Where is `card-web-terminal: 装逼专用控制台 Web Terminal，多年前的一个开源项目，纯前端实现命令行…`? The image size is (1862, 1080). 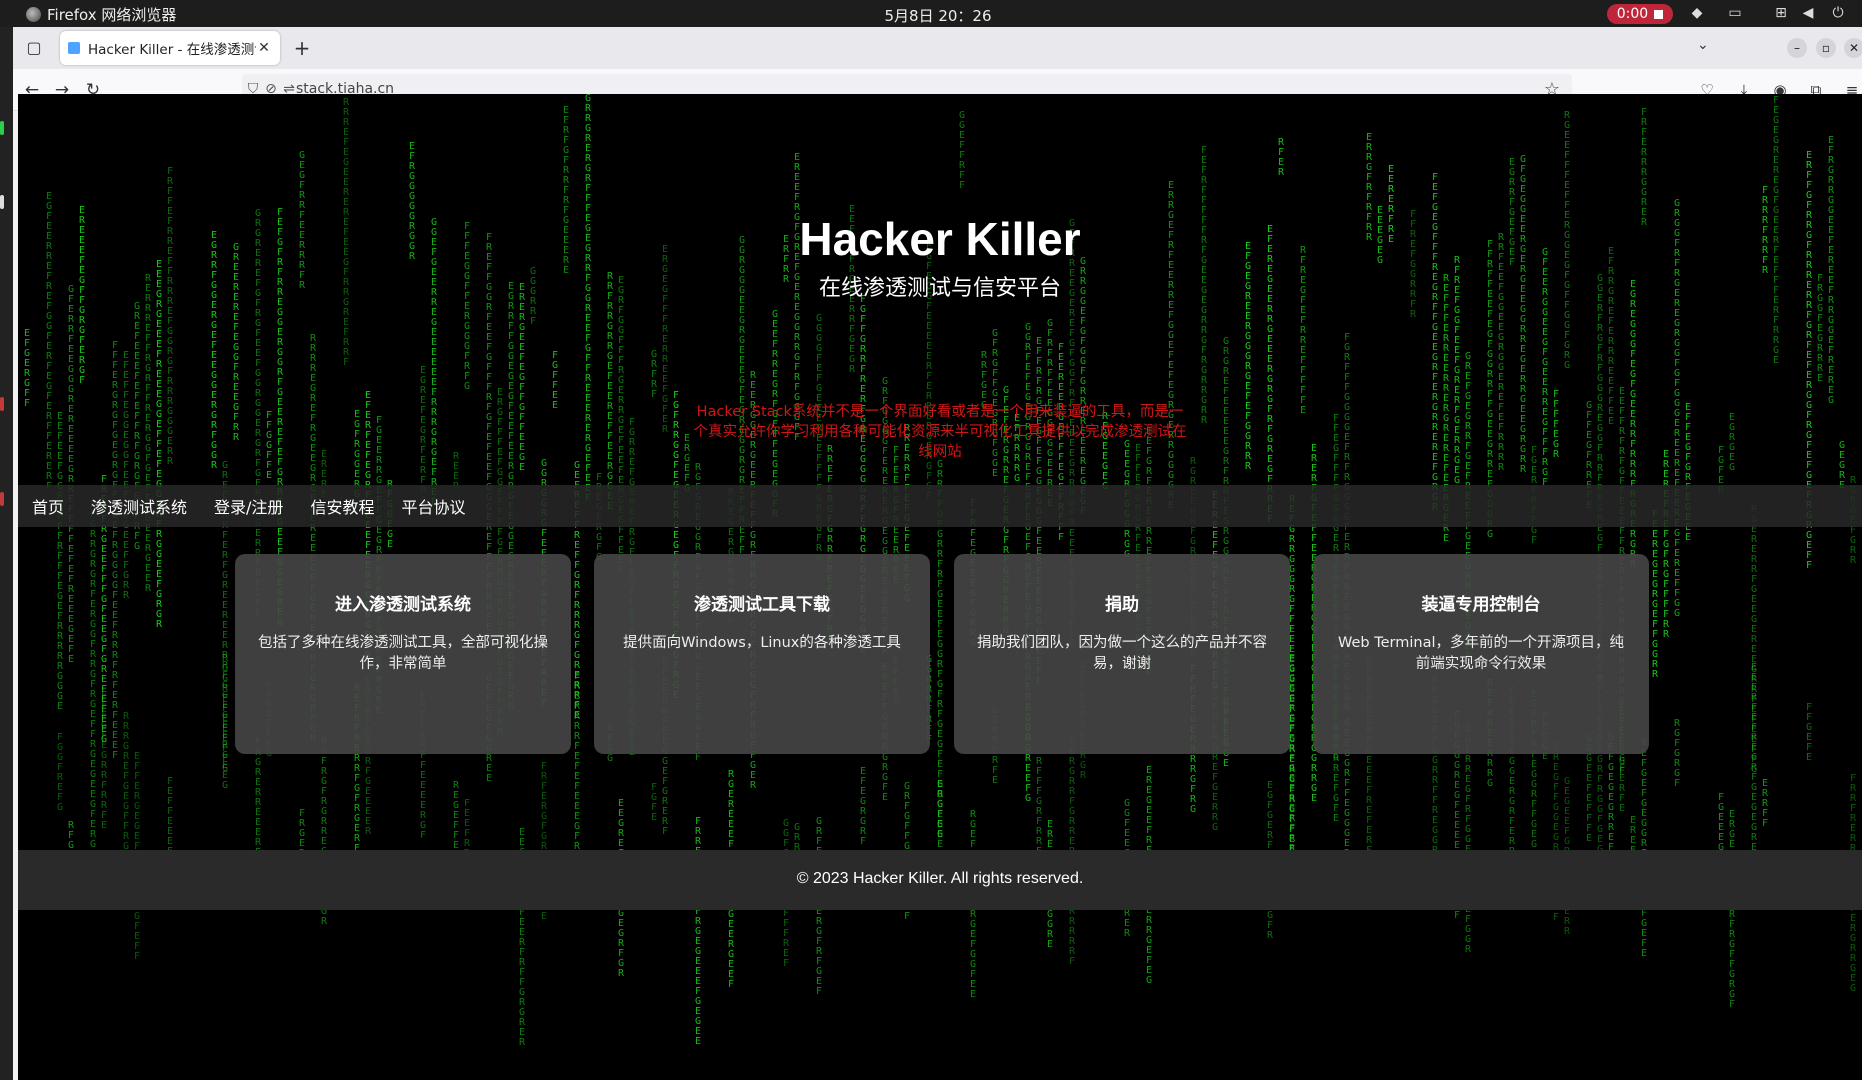 card-web-terminal: 装逼专用控制台 Web Terminal，多年前的一个开源项目，纯前端实现命令行… is located at coordinates (1481, 654).